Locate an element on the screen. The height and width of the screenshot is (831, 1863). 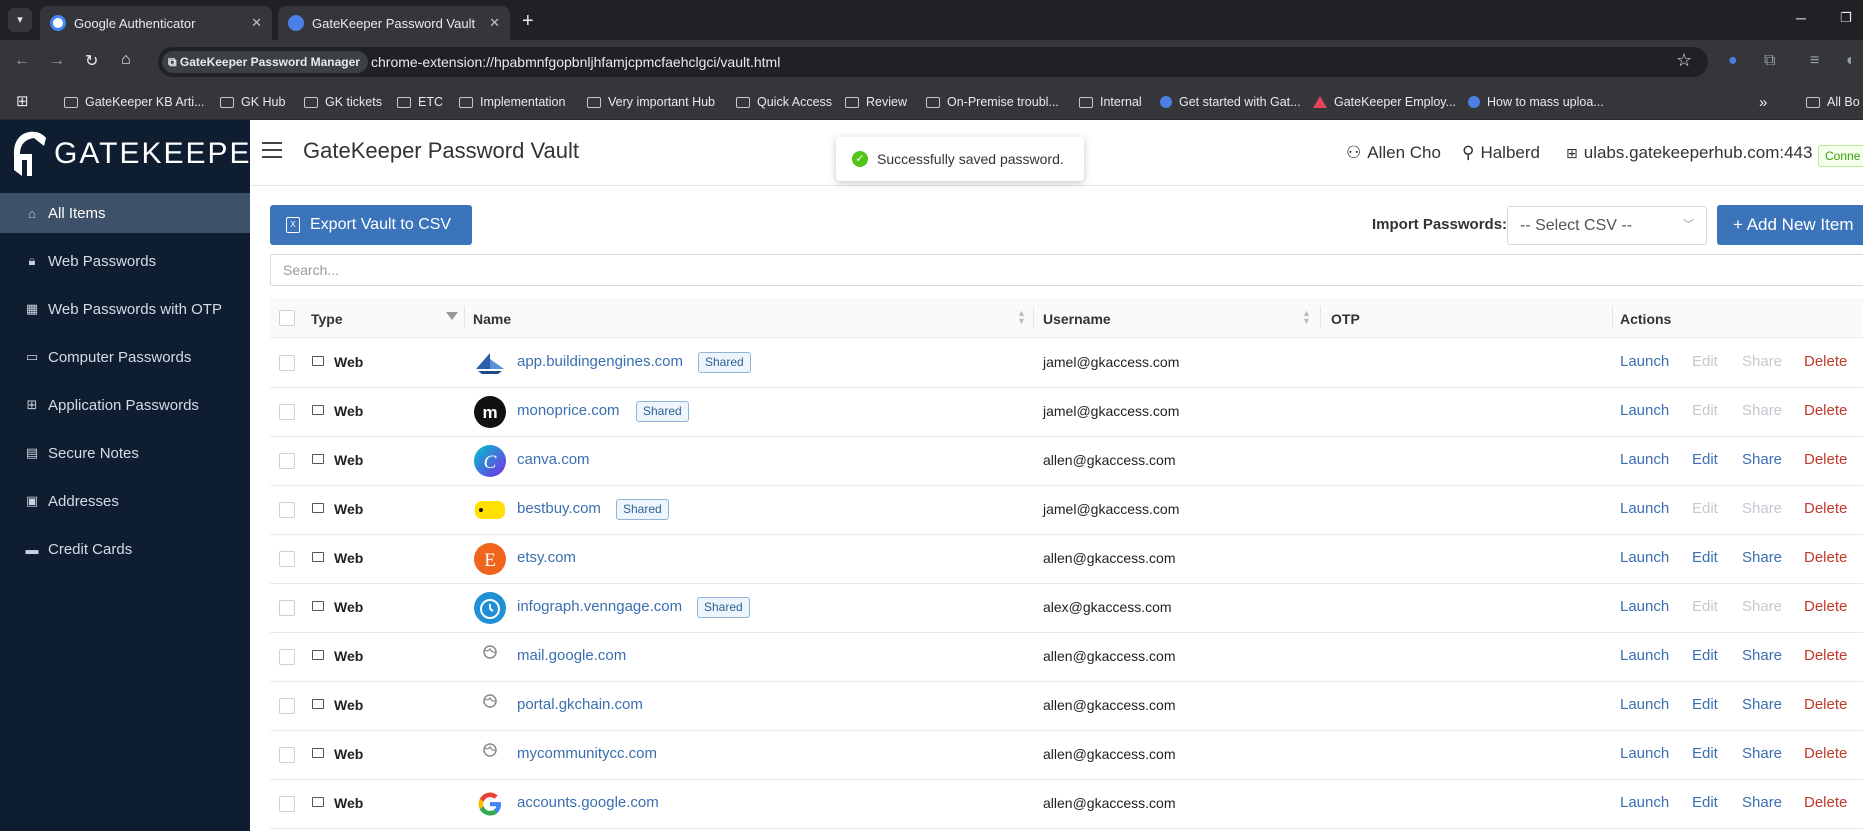
back-icon: ← is located at coordinates (22, 61).